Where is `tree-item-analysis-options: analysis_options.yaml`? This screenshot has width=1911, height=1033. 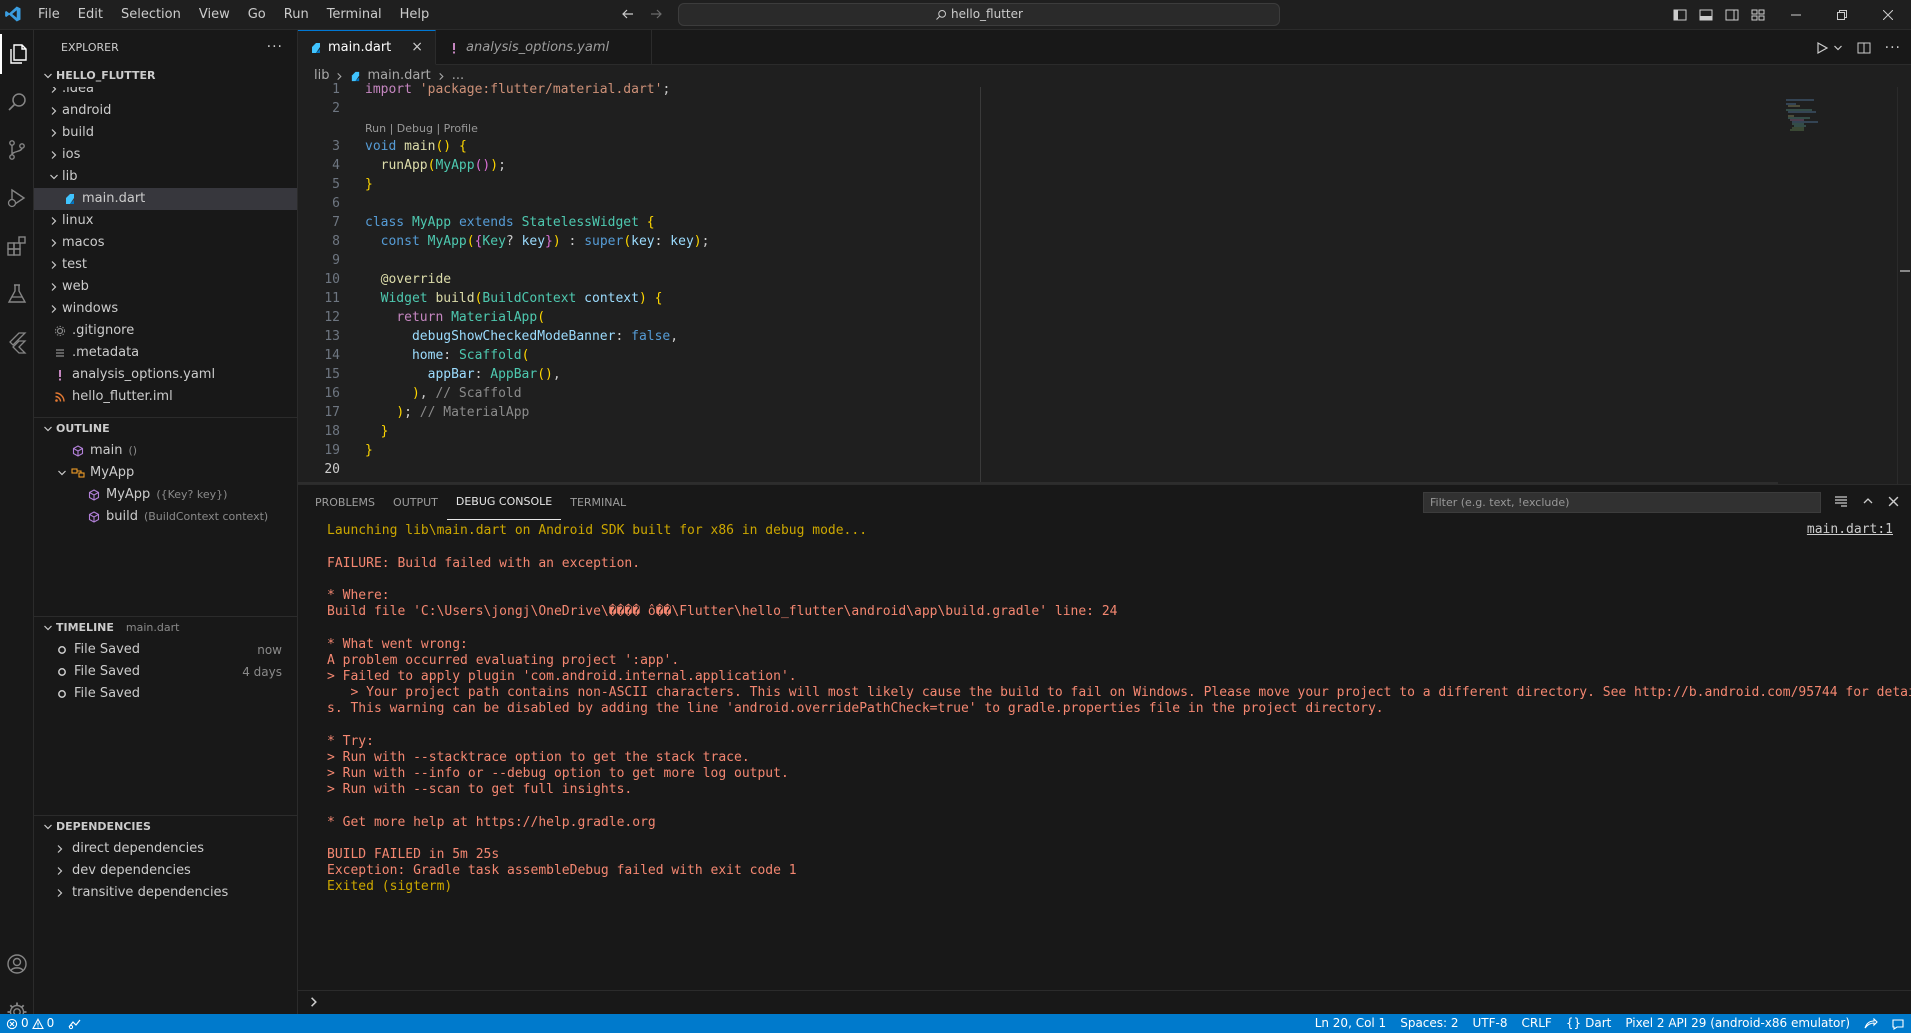
tree-item-analysis-options: analysis_options.yaml is located at coordinates (165, 375).